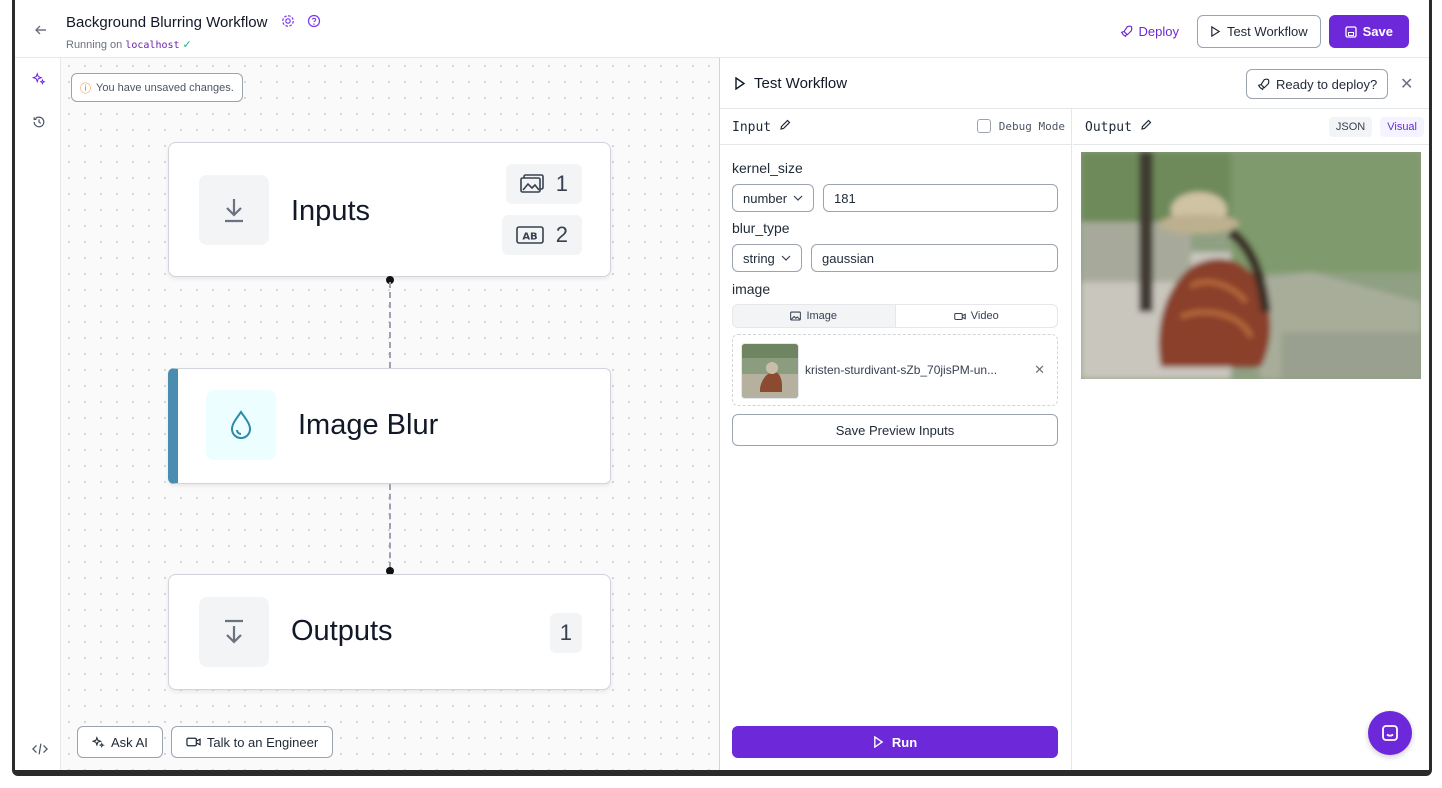 The height and width of the screenshot is (788, 1442). What do you see at coordinates (770, 371) in the screenshot?
I see `file-thumbnail` at bounding box center [770, 371].